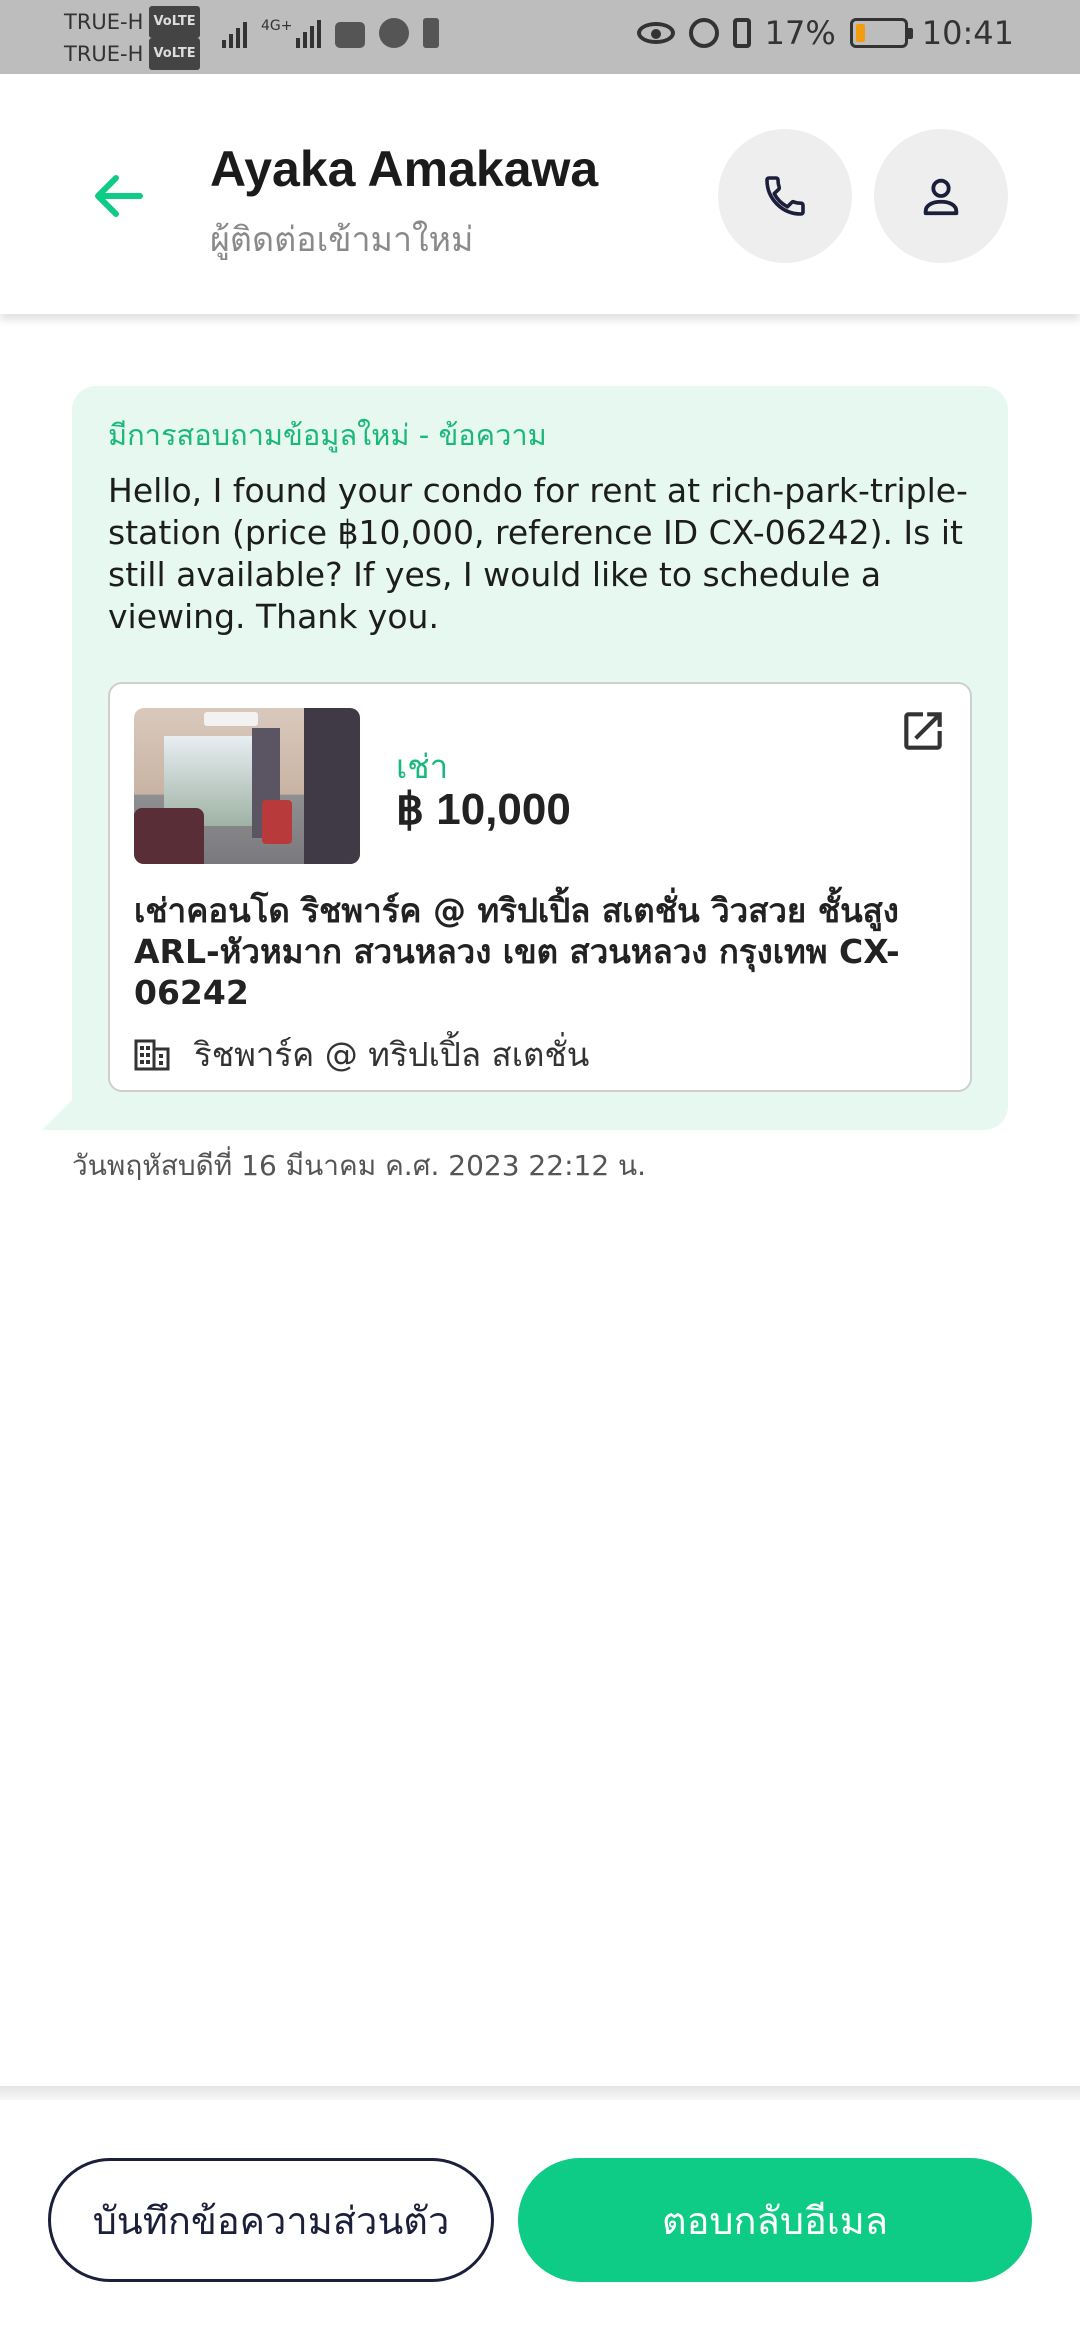 This screenshot has height=2340, width=1080. What do you see at coordinates (234, 33) in the screenshot?
I see `signal-icon` at bounding box center [234, 33].